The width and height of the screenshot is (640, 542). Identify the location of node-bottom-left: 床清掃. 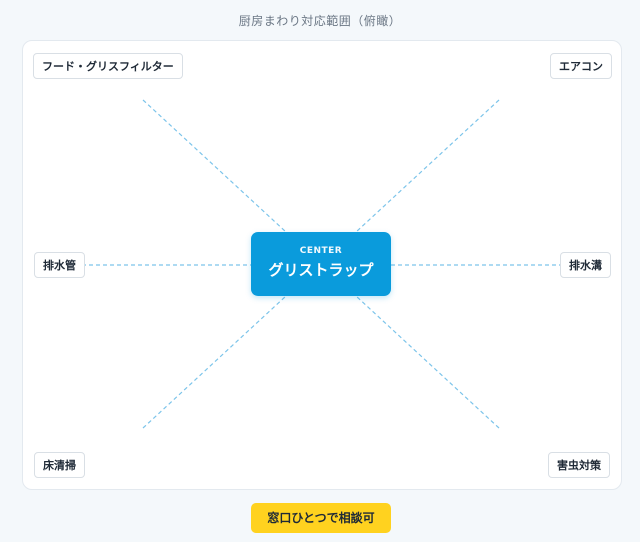
(59, 465).